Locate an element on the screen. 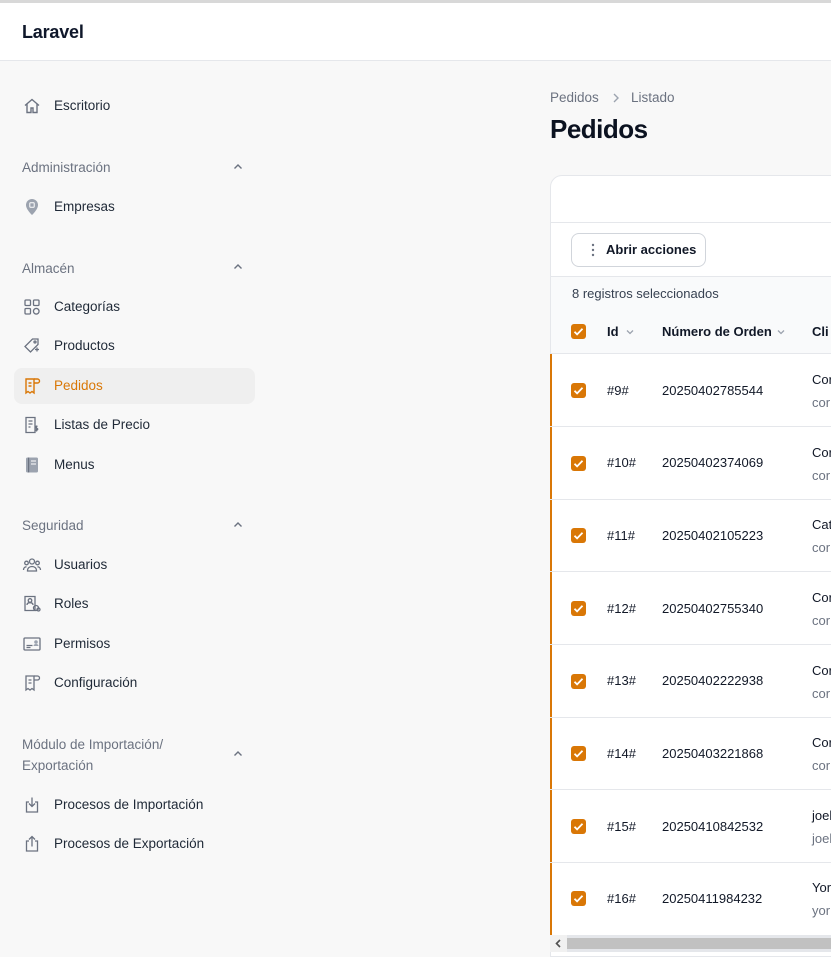 This screenshot has width=831, height=957. brand-logo-text: Laravel is located at coordinates (53, 32).